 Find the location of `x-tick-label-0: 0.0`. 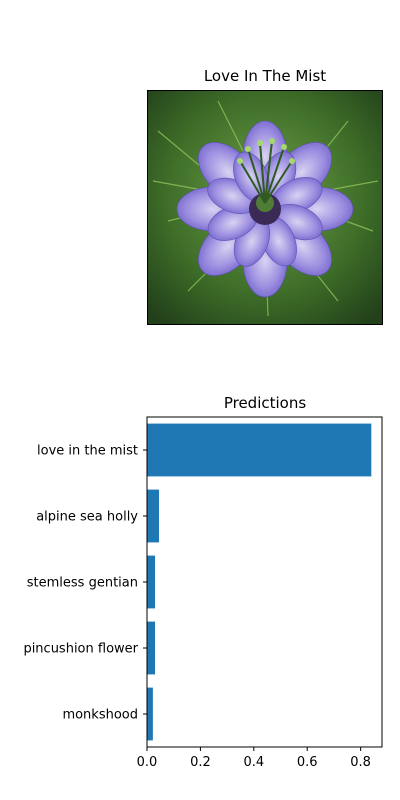

x-tick-label-0: 0.0 is located at coordinates (147, 762).